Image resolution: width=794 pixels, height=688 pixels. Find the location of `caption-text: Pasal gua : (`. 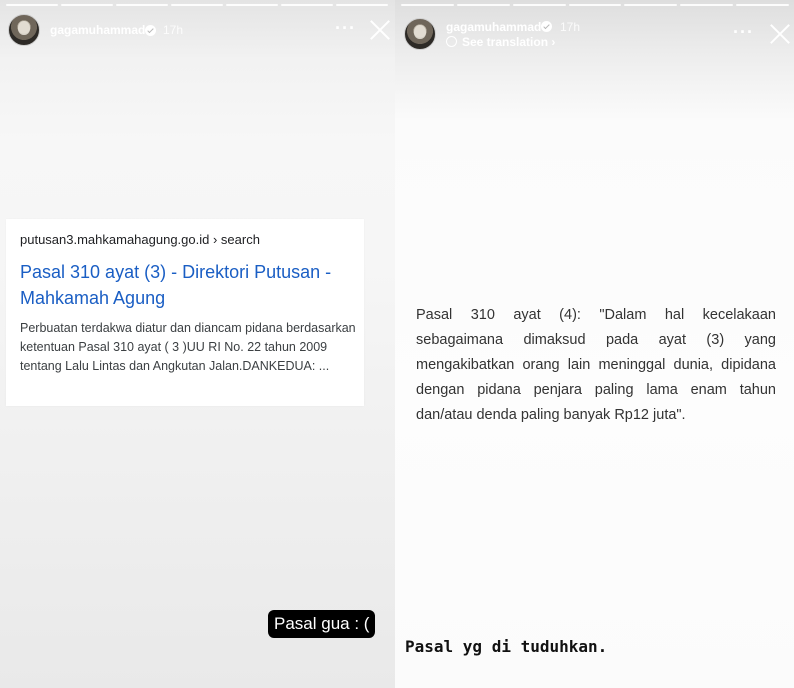

caption-text: Pasal gua : ( is located at coordinates (322, 624).